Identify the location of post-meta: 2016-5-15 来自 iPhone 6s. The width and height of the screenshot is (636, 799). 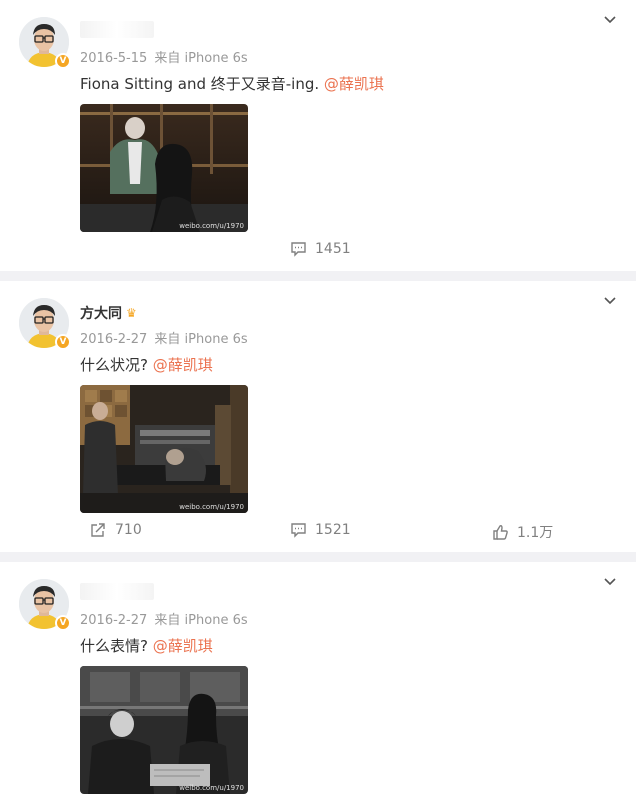
(164, 56).